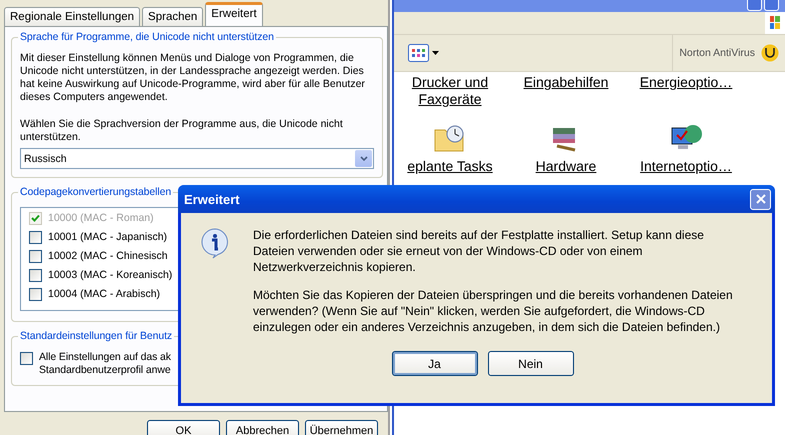 The image size is (785, 435). I want to click on codepage-label: 10001 (MAC - Japanisch), so click(108, 237).